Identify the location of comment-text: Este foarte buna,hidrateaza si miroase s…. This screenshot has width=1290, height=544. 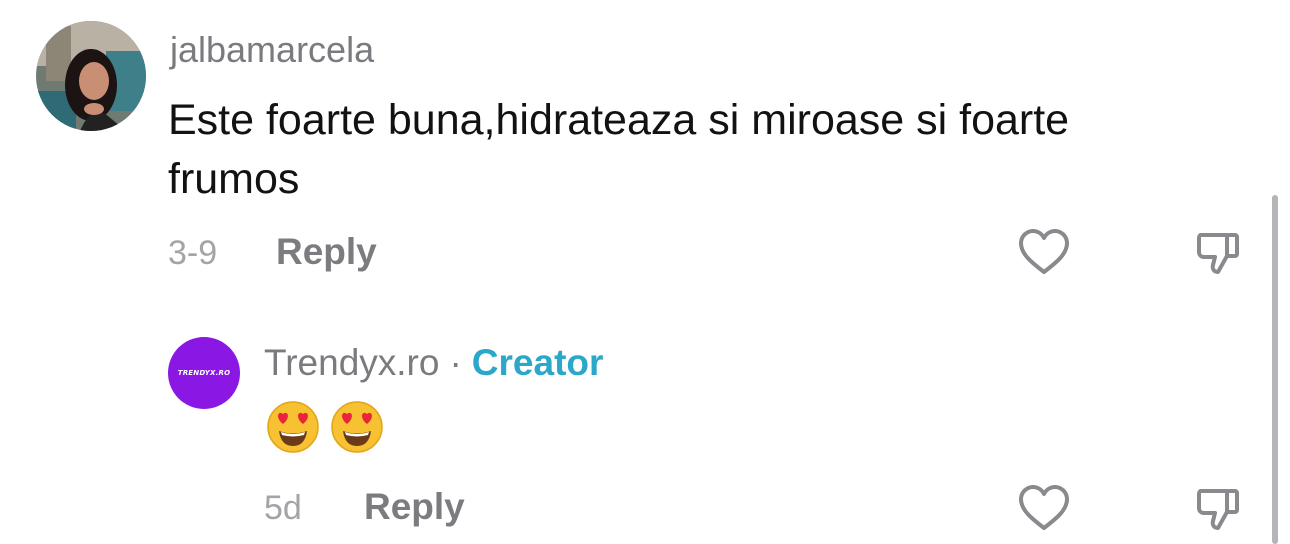
(619, 149).